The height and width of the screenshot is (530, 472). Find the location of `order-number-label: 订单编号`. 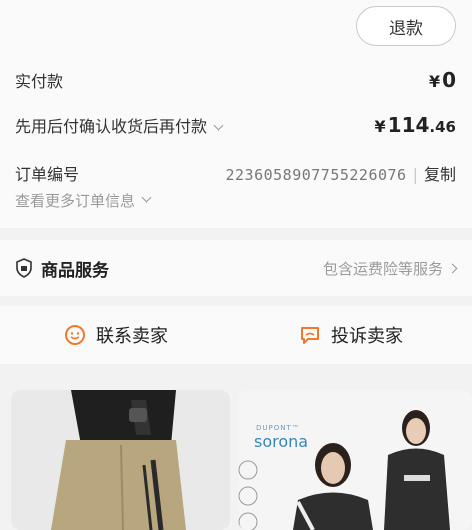

order-number-label: 订单编号 is located at coordinates (47, 174).